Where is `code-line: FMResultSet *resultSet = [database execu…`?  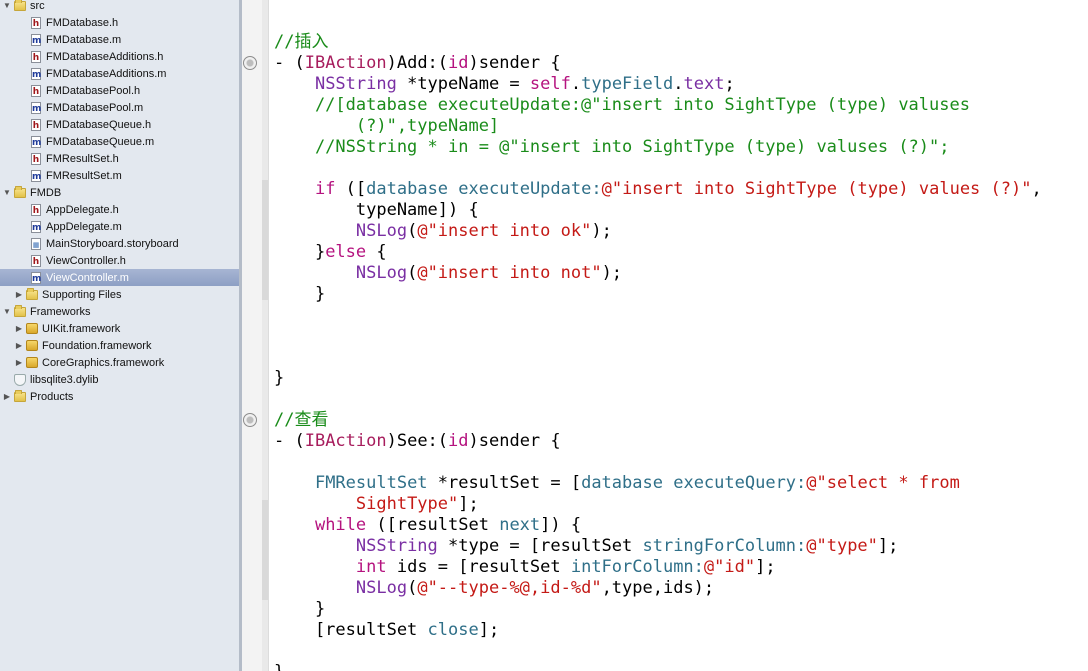 code-line: FMResultSet *resultSet = [database execu… is located at coordinates (617, 483).